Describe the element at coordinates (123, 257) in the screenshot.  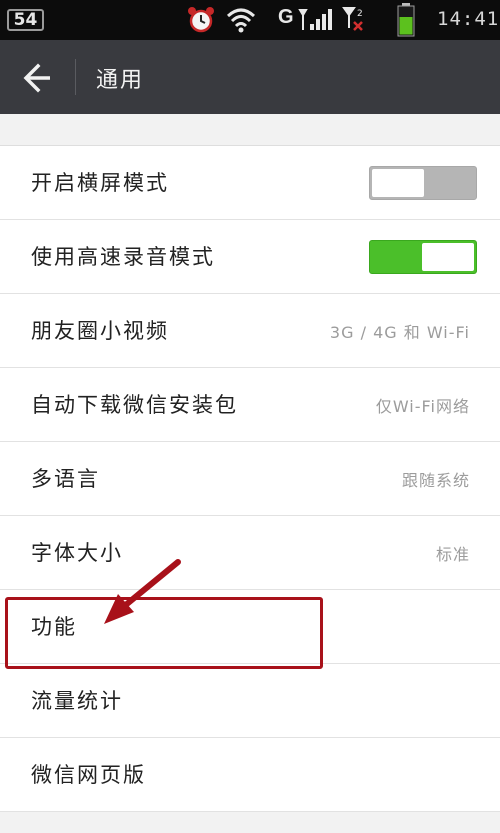
I see `setting-label: 使用高速录音模式` at that location.